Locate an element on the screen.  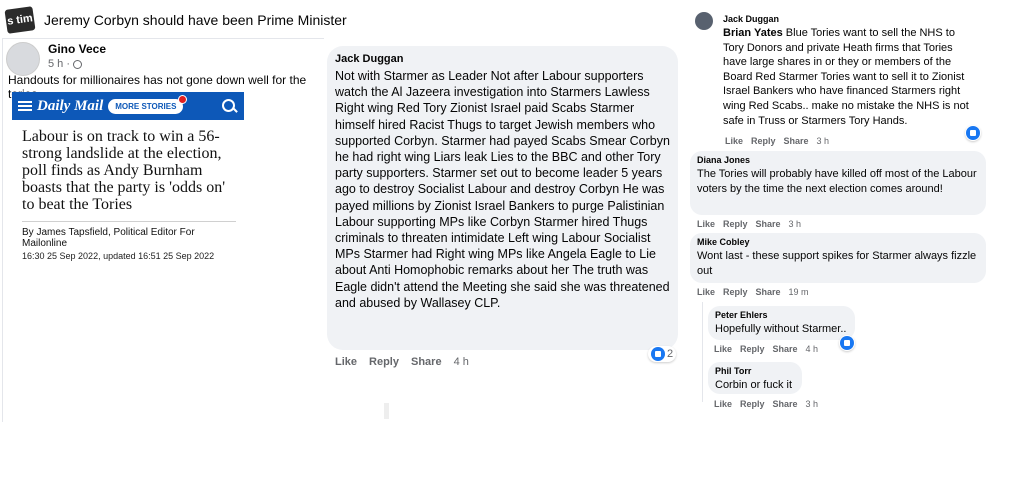
reply-time: 19 m is located at coordinates (799, 292).